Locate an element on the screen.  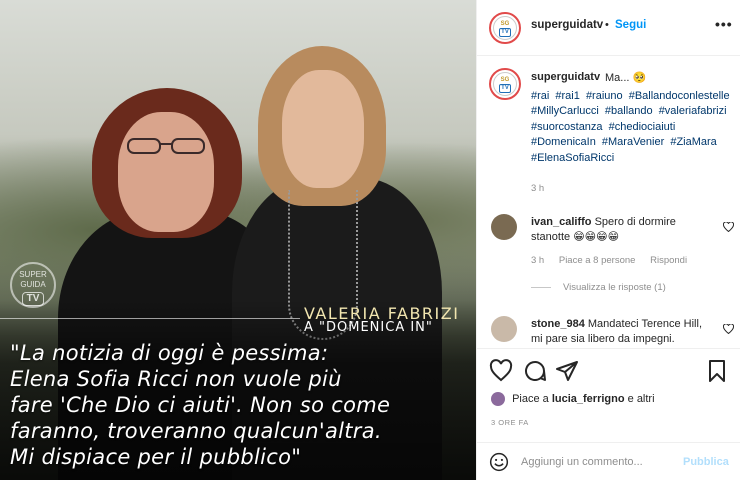
publish-button: Pubblica is located at coordinates (706, 462).